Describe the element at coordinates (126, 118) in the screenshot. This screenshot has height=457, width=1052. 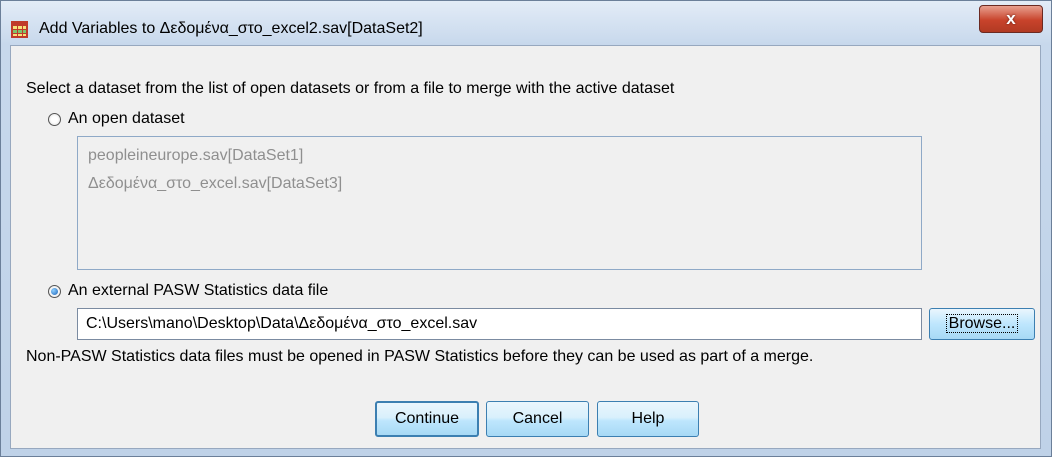
I see `open-dataset-label: An open dataset` at that location.